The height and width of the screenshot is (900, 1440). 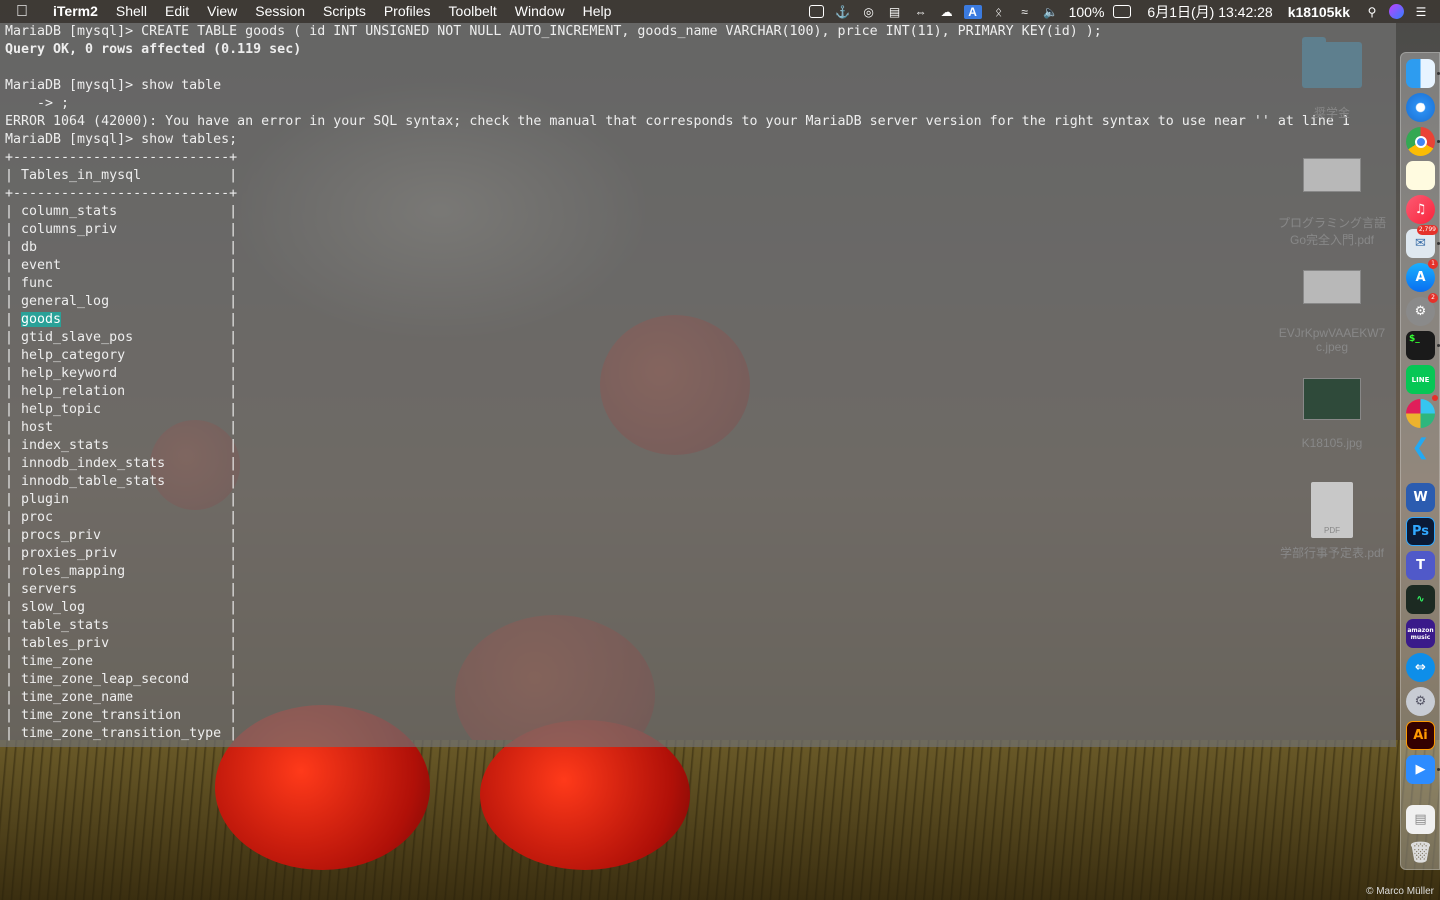 I want to click on iterm-icon: $_, so click(x=1423, y=345).